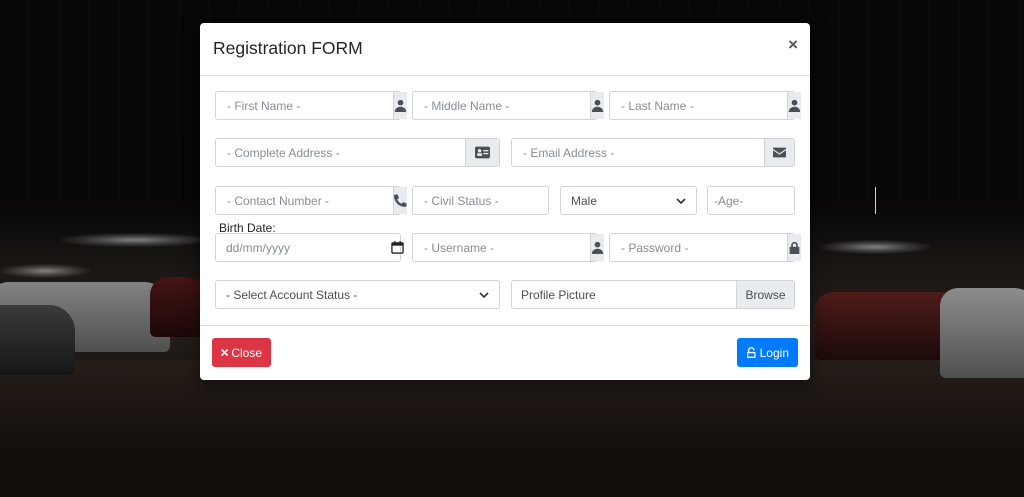 Image resolution: width=1024 pixels, height=497 pixels. I want to click on first-name-input, so click(304, 105).